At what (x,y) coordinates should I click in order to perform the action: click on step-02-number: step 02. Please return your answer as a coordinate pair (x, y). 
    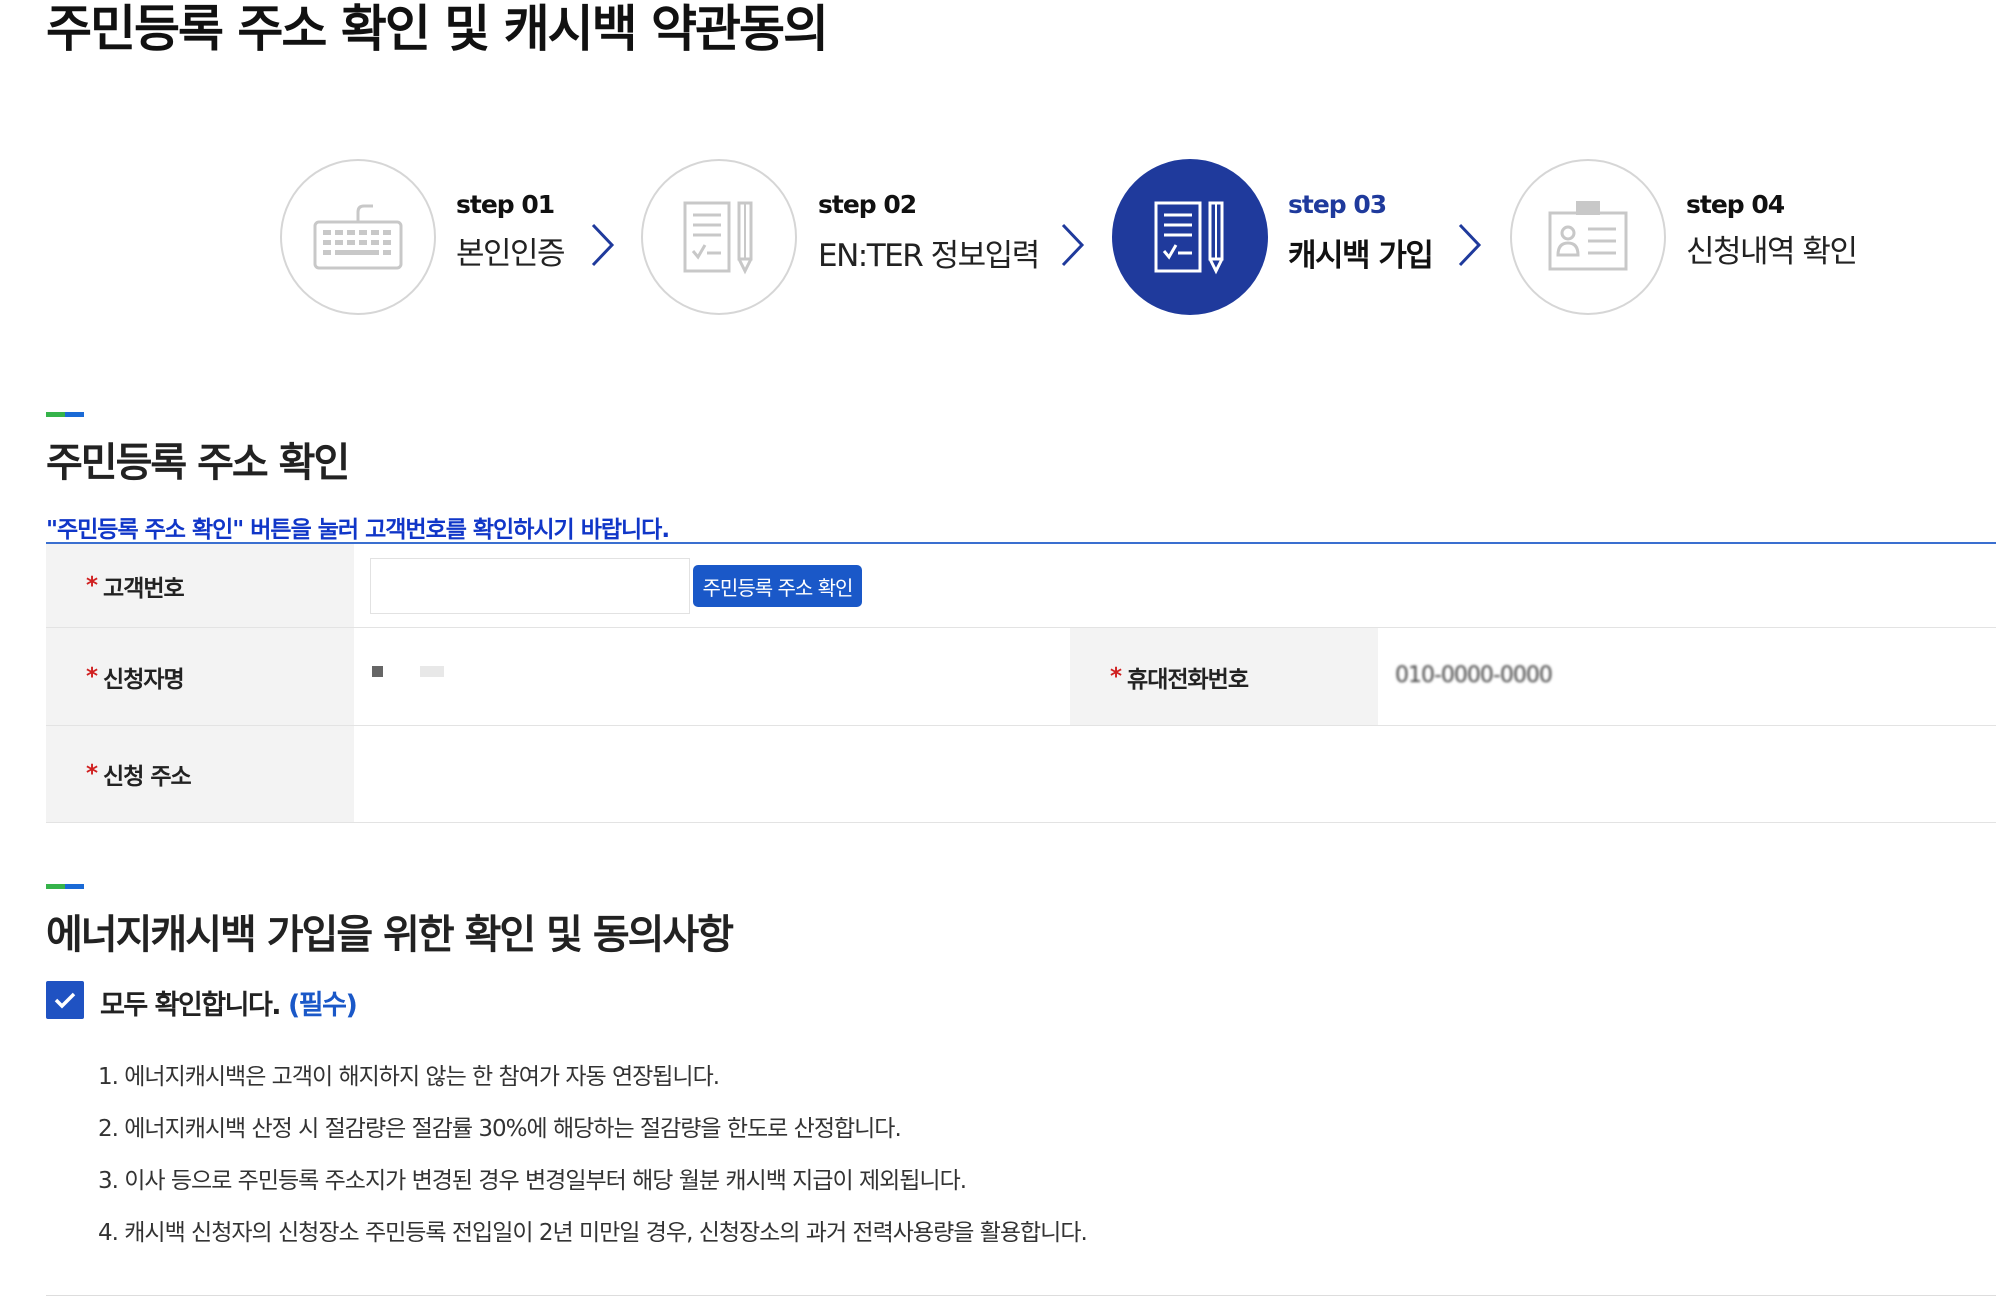
    Looking at the image, I should click on (867, 204).